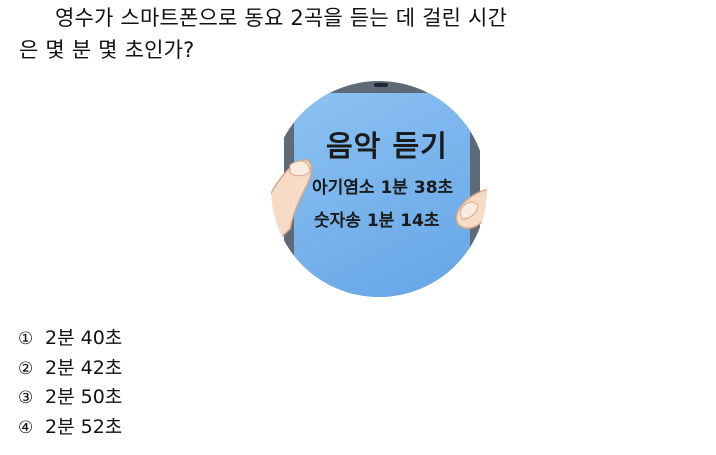 This screenshot has width=716, height=455. I want to click on choice-2: ② 2분 42초, so click(70, 369).